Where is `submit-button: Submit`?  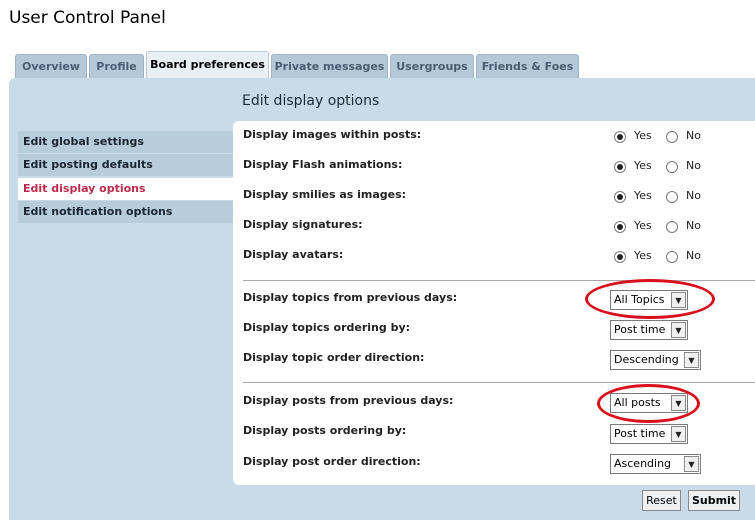
submit-button: Submit is located at coordinates (714, 500).